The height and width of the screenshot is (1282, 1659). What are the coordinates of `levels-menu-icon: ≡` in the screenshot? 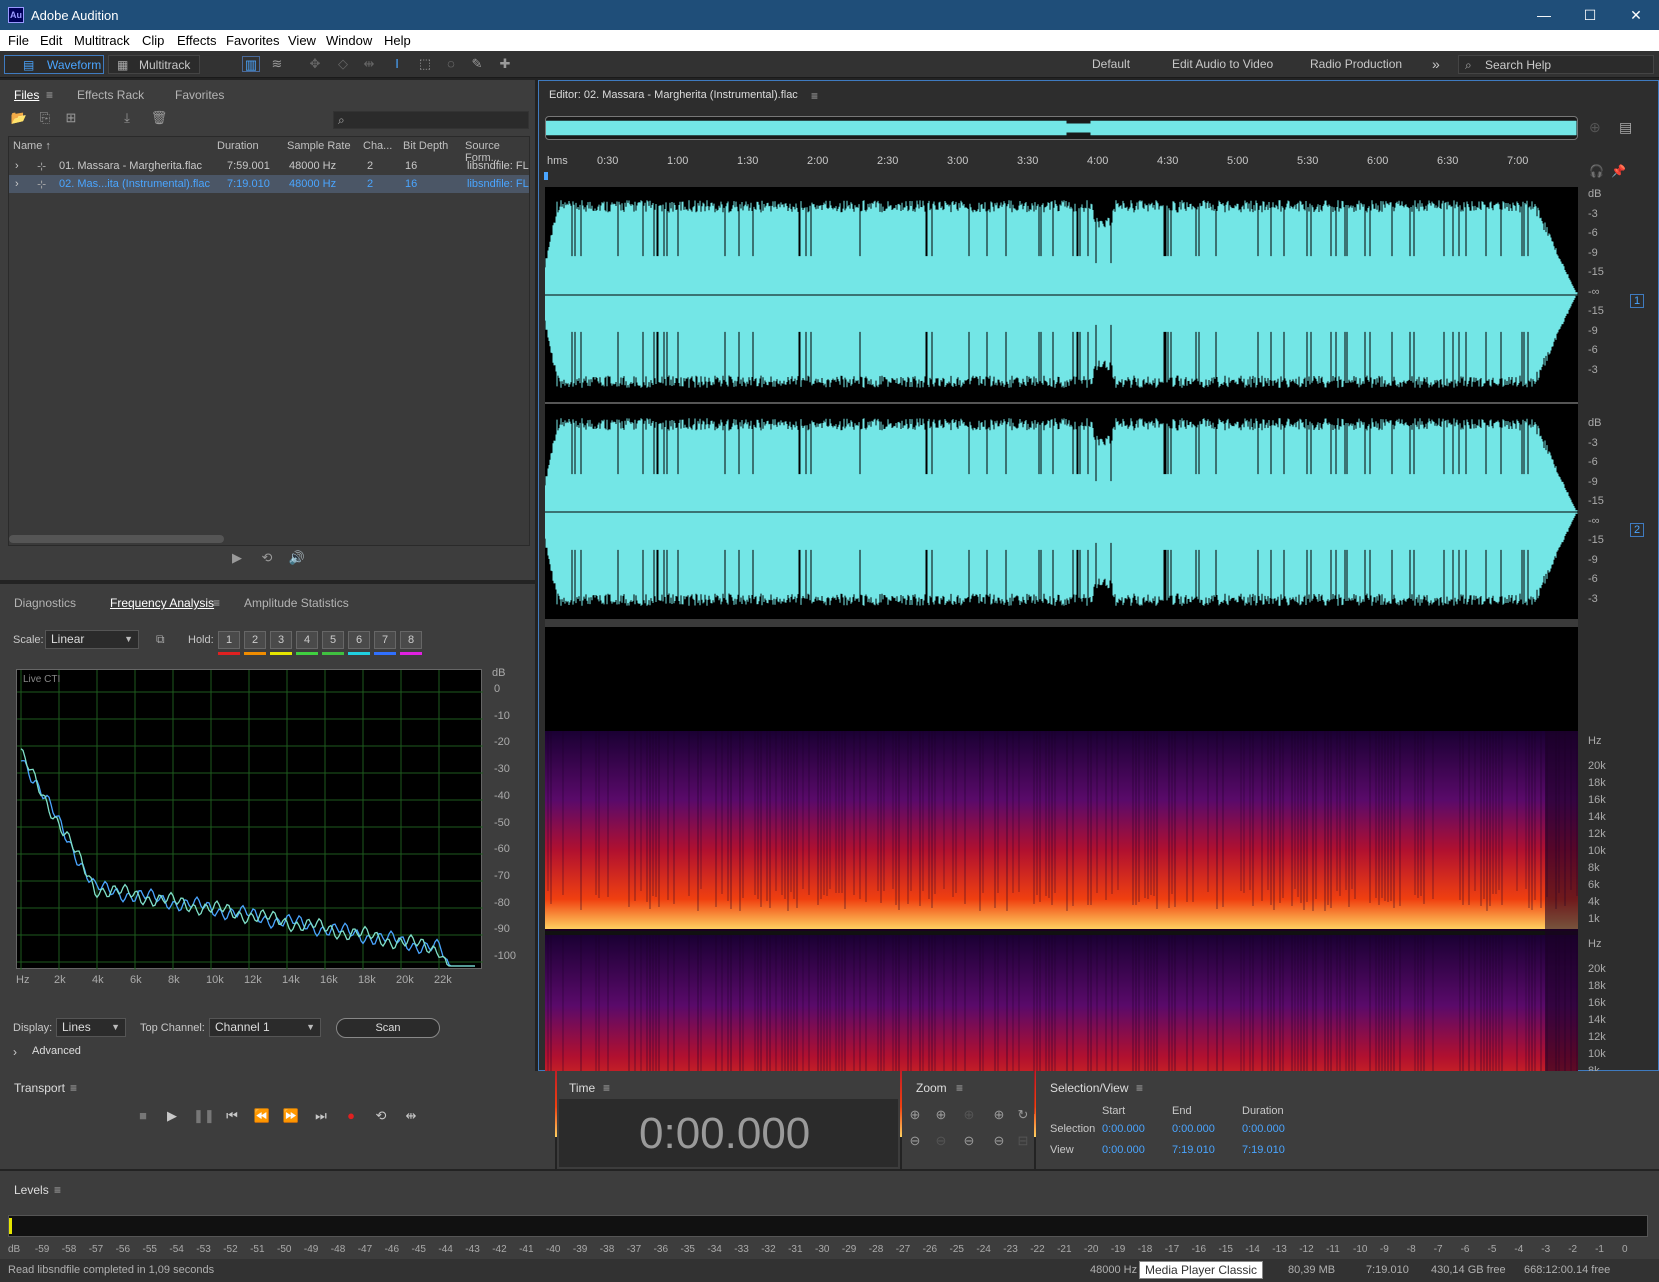 It's located at (57, 1190).